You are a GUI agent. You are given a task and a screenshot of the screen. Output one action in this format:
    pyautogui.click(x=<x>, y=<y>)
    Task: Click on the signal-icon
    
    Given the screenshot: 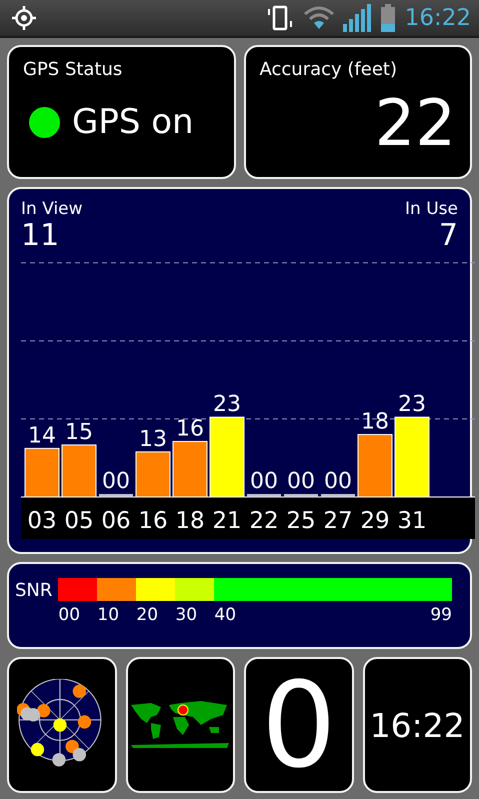 What is the action you would take?
    pyautogui.click(x=357, y=18)
    